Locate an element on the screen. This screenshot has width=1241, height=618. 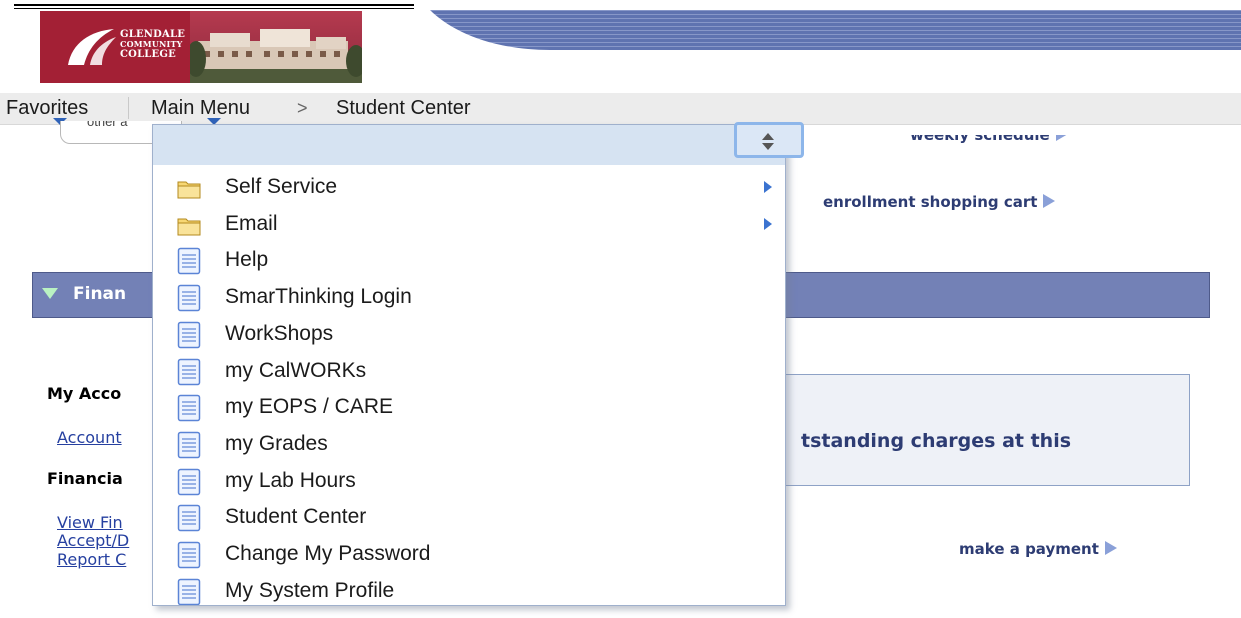
menu-item: SmarThinking Login is located at coordinates (471, 300).